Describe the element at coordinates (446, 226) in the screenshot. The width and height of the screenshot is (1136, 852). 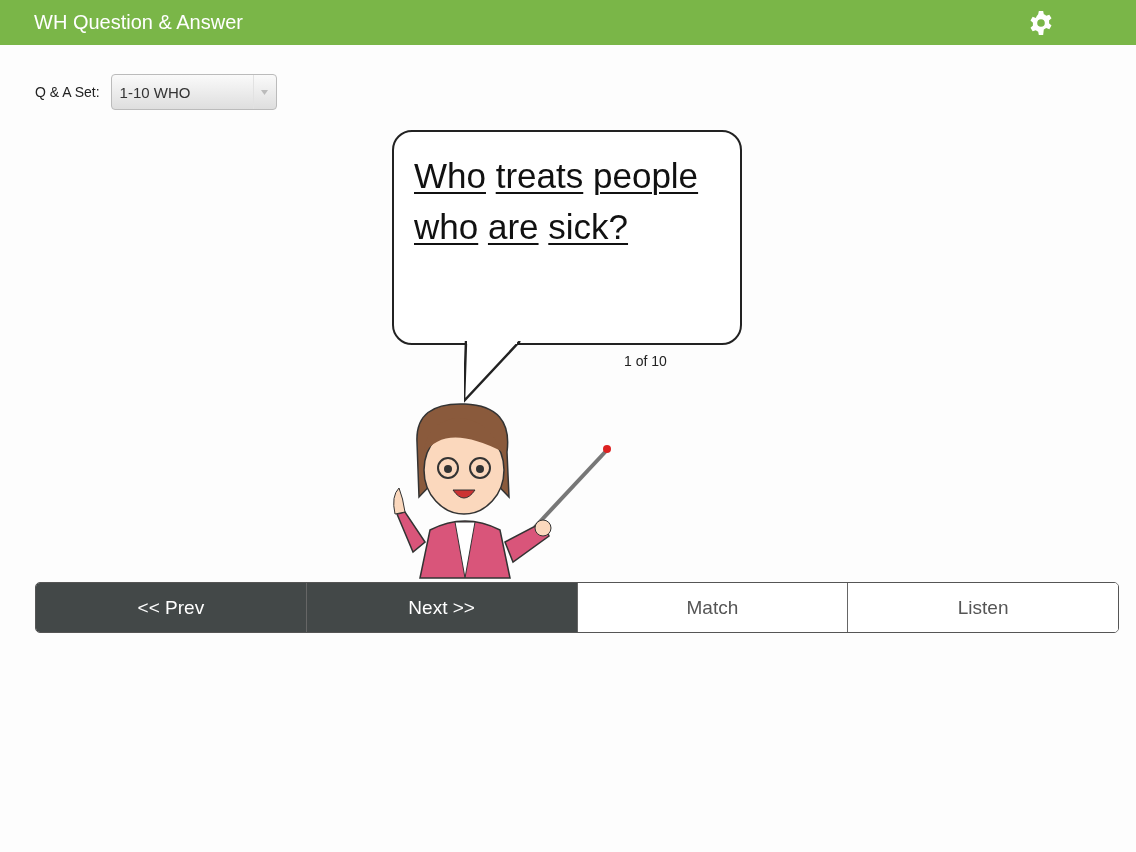
I see `word-link: who` at that location.